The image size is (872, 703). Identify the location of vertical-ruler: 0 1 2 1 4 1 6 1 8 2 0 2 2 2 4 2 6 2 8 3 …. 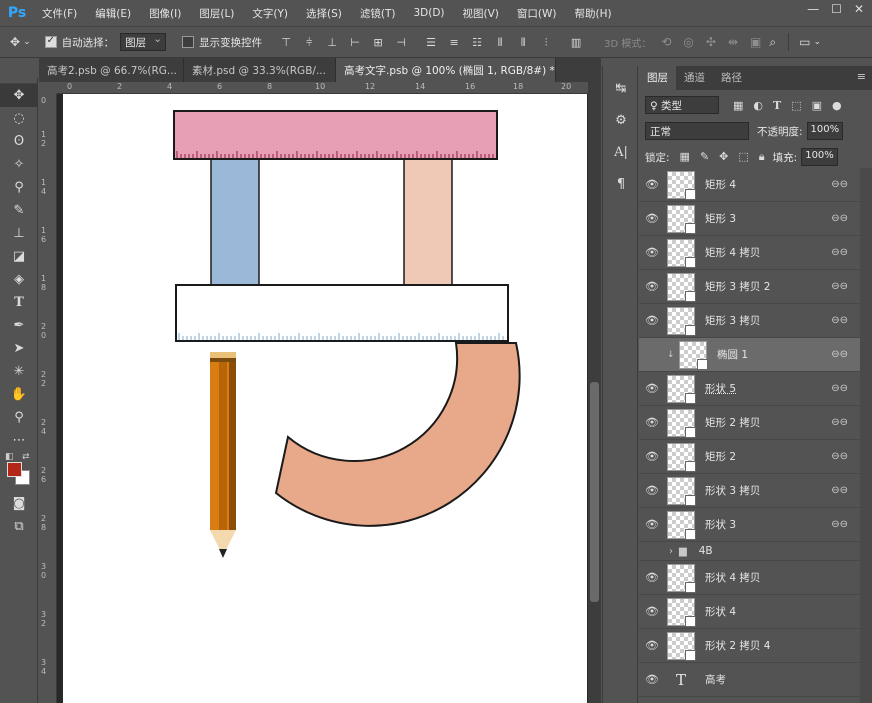
(48, 398).